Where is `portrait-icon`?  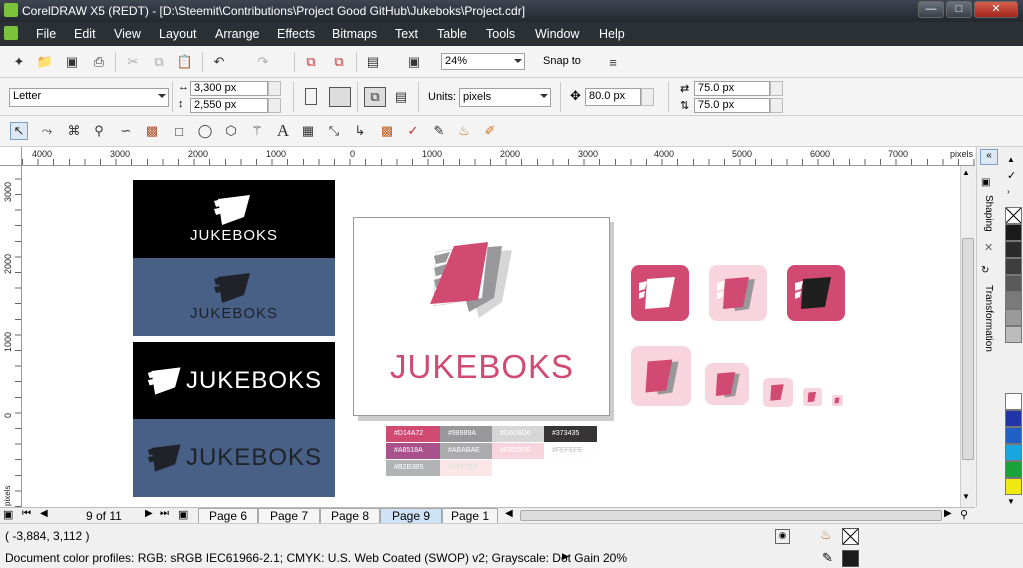
portrait-icon is located at coordinates (311, 96).